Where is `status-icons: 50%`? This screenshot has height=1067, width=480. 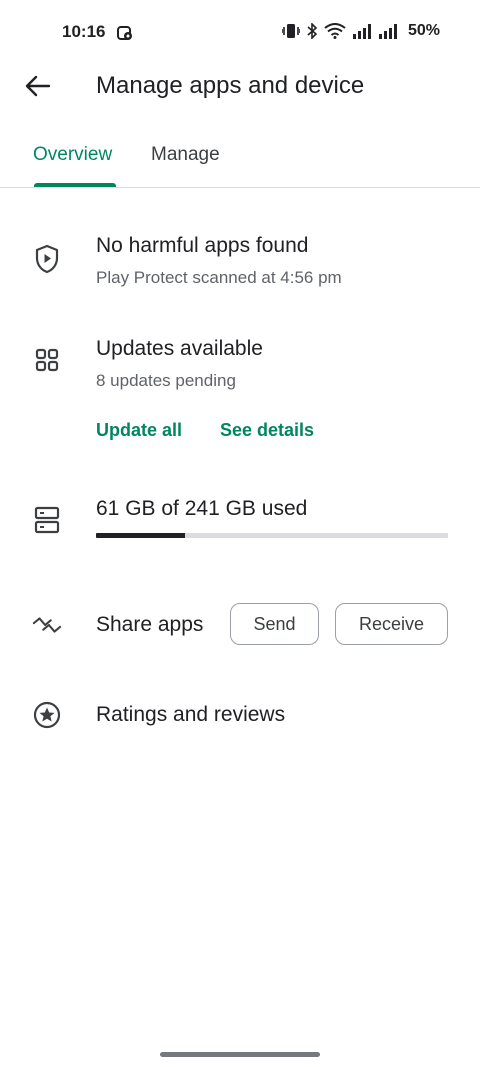 status-icons: 50% is located at coordinates (360, 31).